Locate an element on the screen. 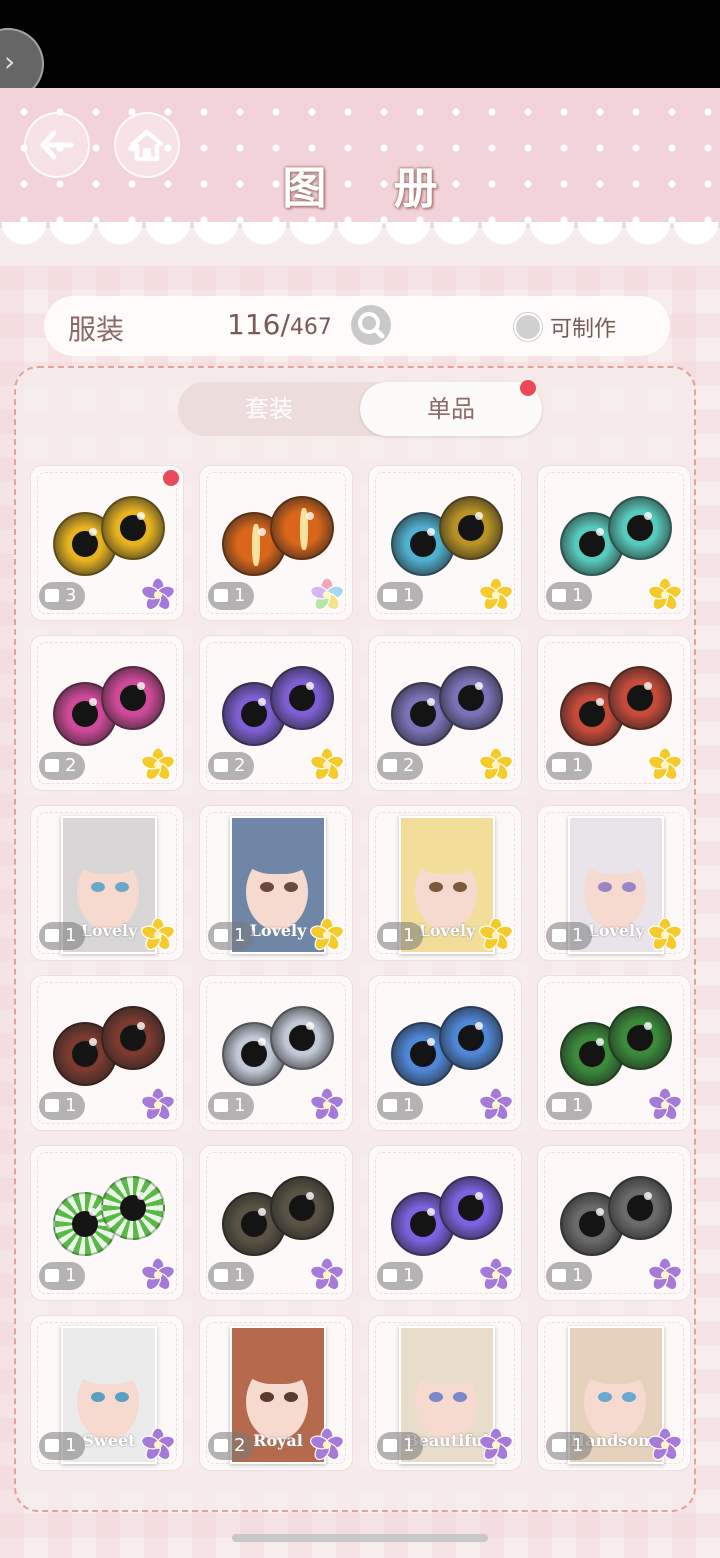 This screenshot has width=720, height=1558. tab-single-items: 单品 is located at coordinates (451, 409).